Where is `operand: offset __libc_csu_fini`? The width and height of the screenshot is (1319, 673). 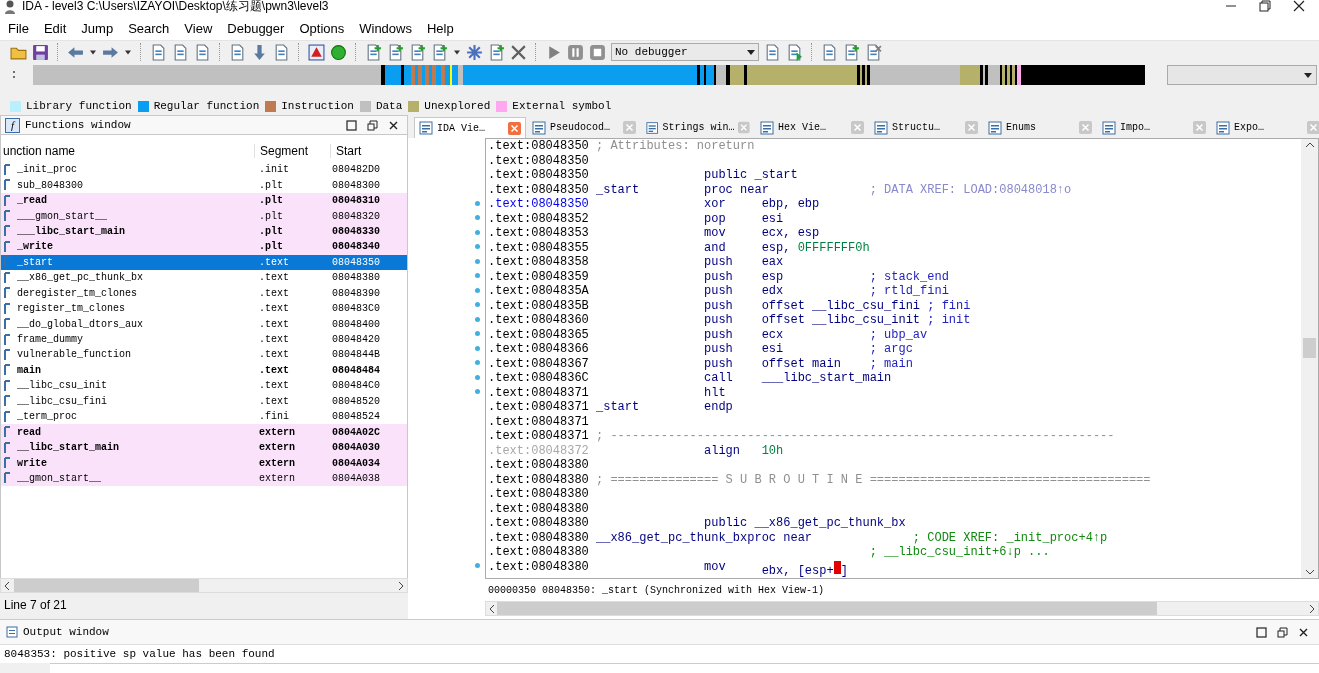
operand: offset __libc_csu_fini is located at coordinates (841, 305).